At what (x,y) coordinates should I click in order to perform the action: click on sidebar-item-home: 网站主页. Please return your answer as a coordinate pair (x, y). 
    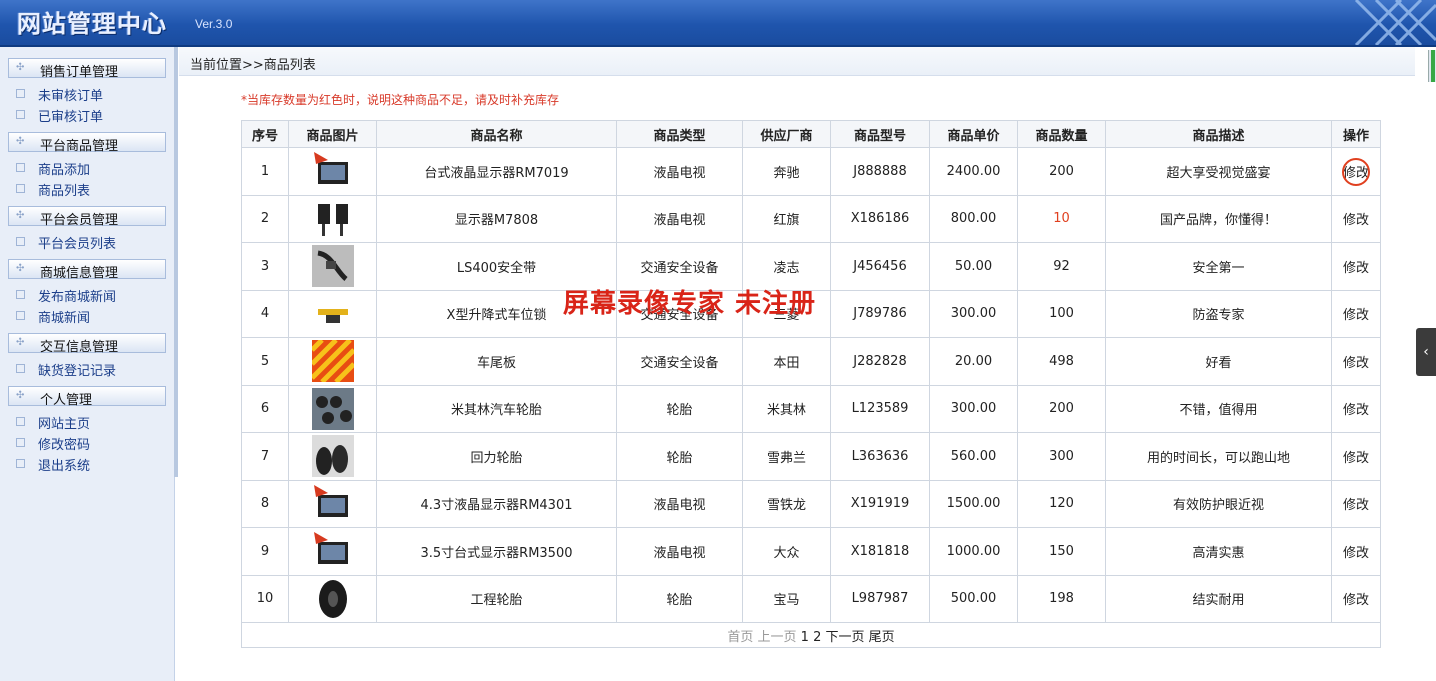
    Looking at the image, I should click on (53, 422).